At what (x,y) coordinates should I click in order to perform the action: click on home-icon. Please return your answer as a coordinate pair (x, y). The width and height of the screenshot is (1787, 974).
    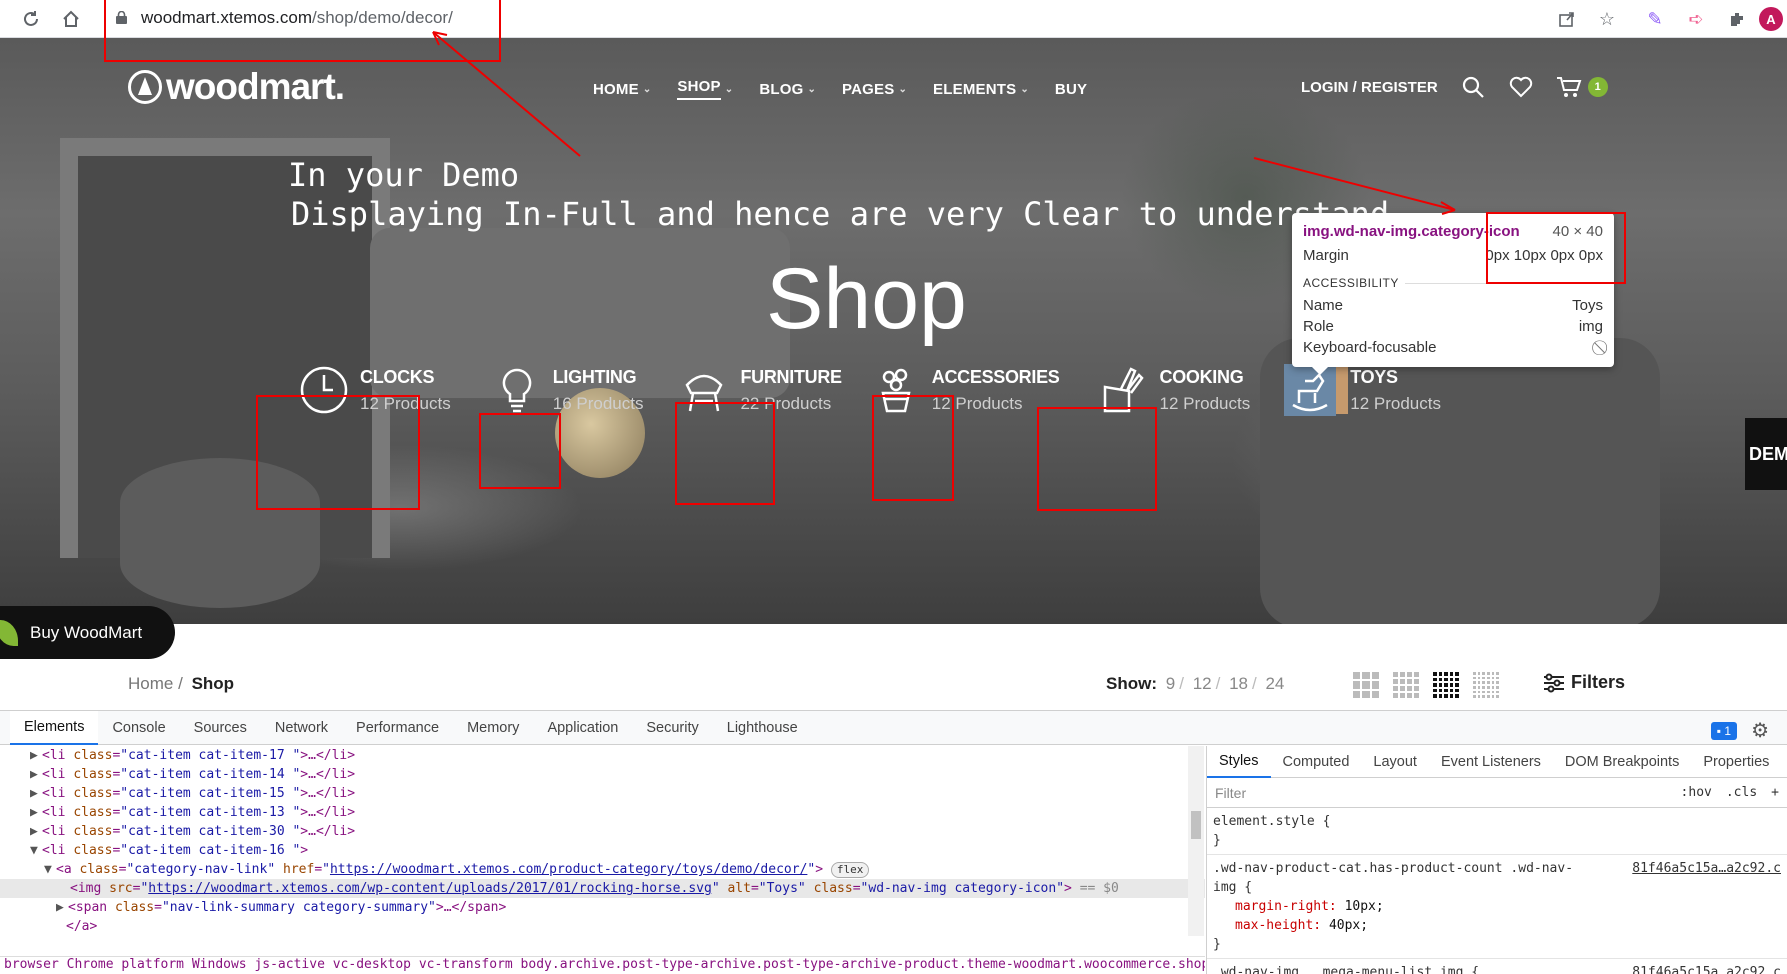
    Looking at the image, I should click on (71, 19).